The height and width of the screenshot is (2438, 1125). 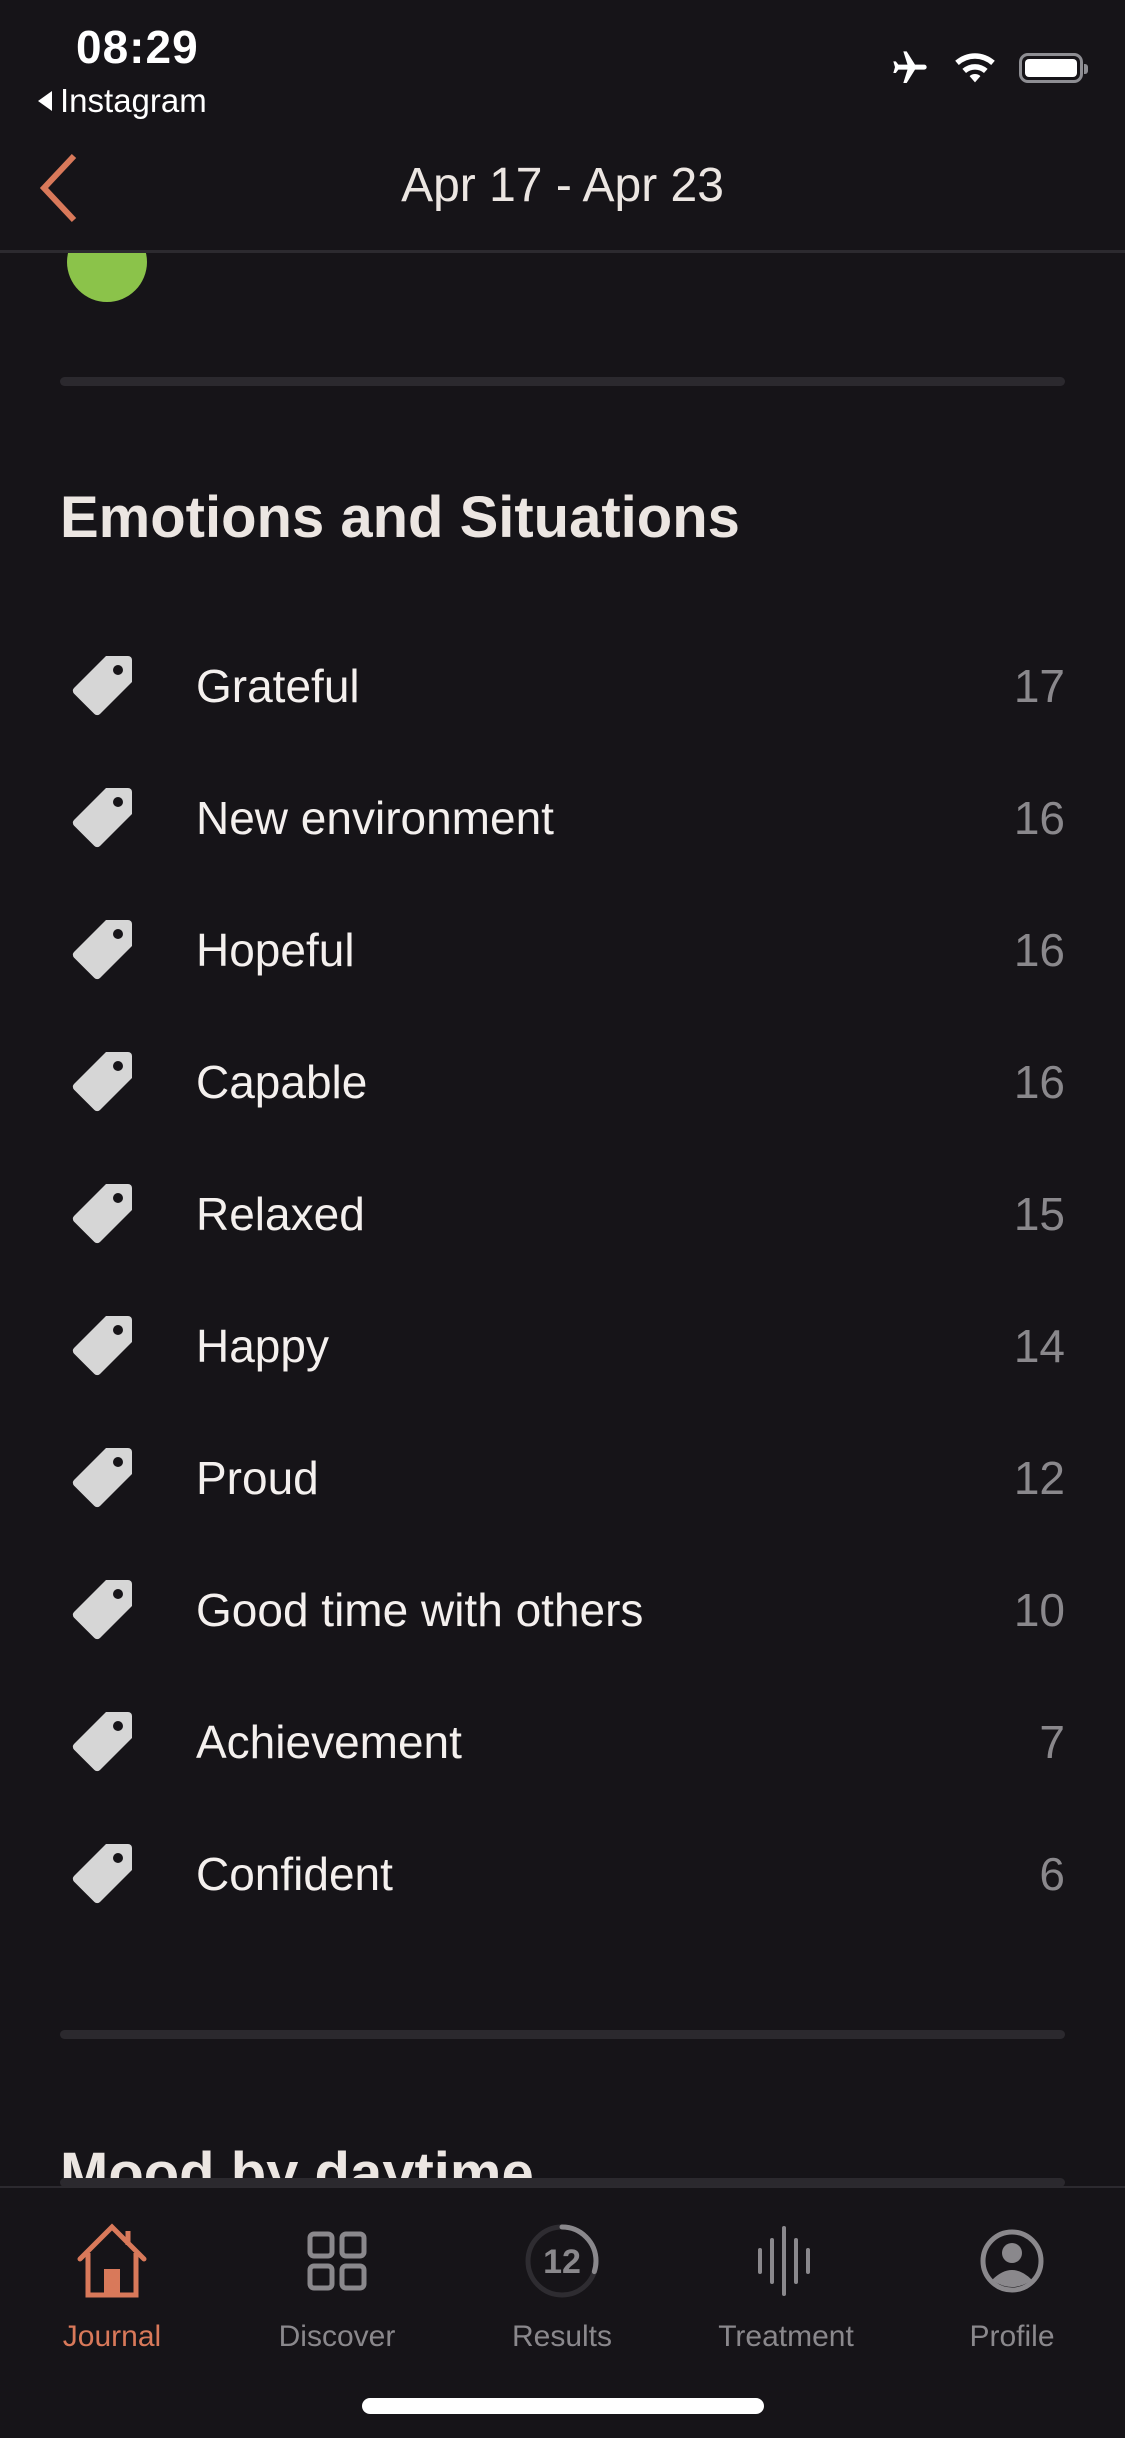 I want to click on grid-icon, so click(x=337, y=2261).